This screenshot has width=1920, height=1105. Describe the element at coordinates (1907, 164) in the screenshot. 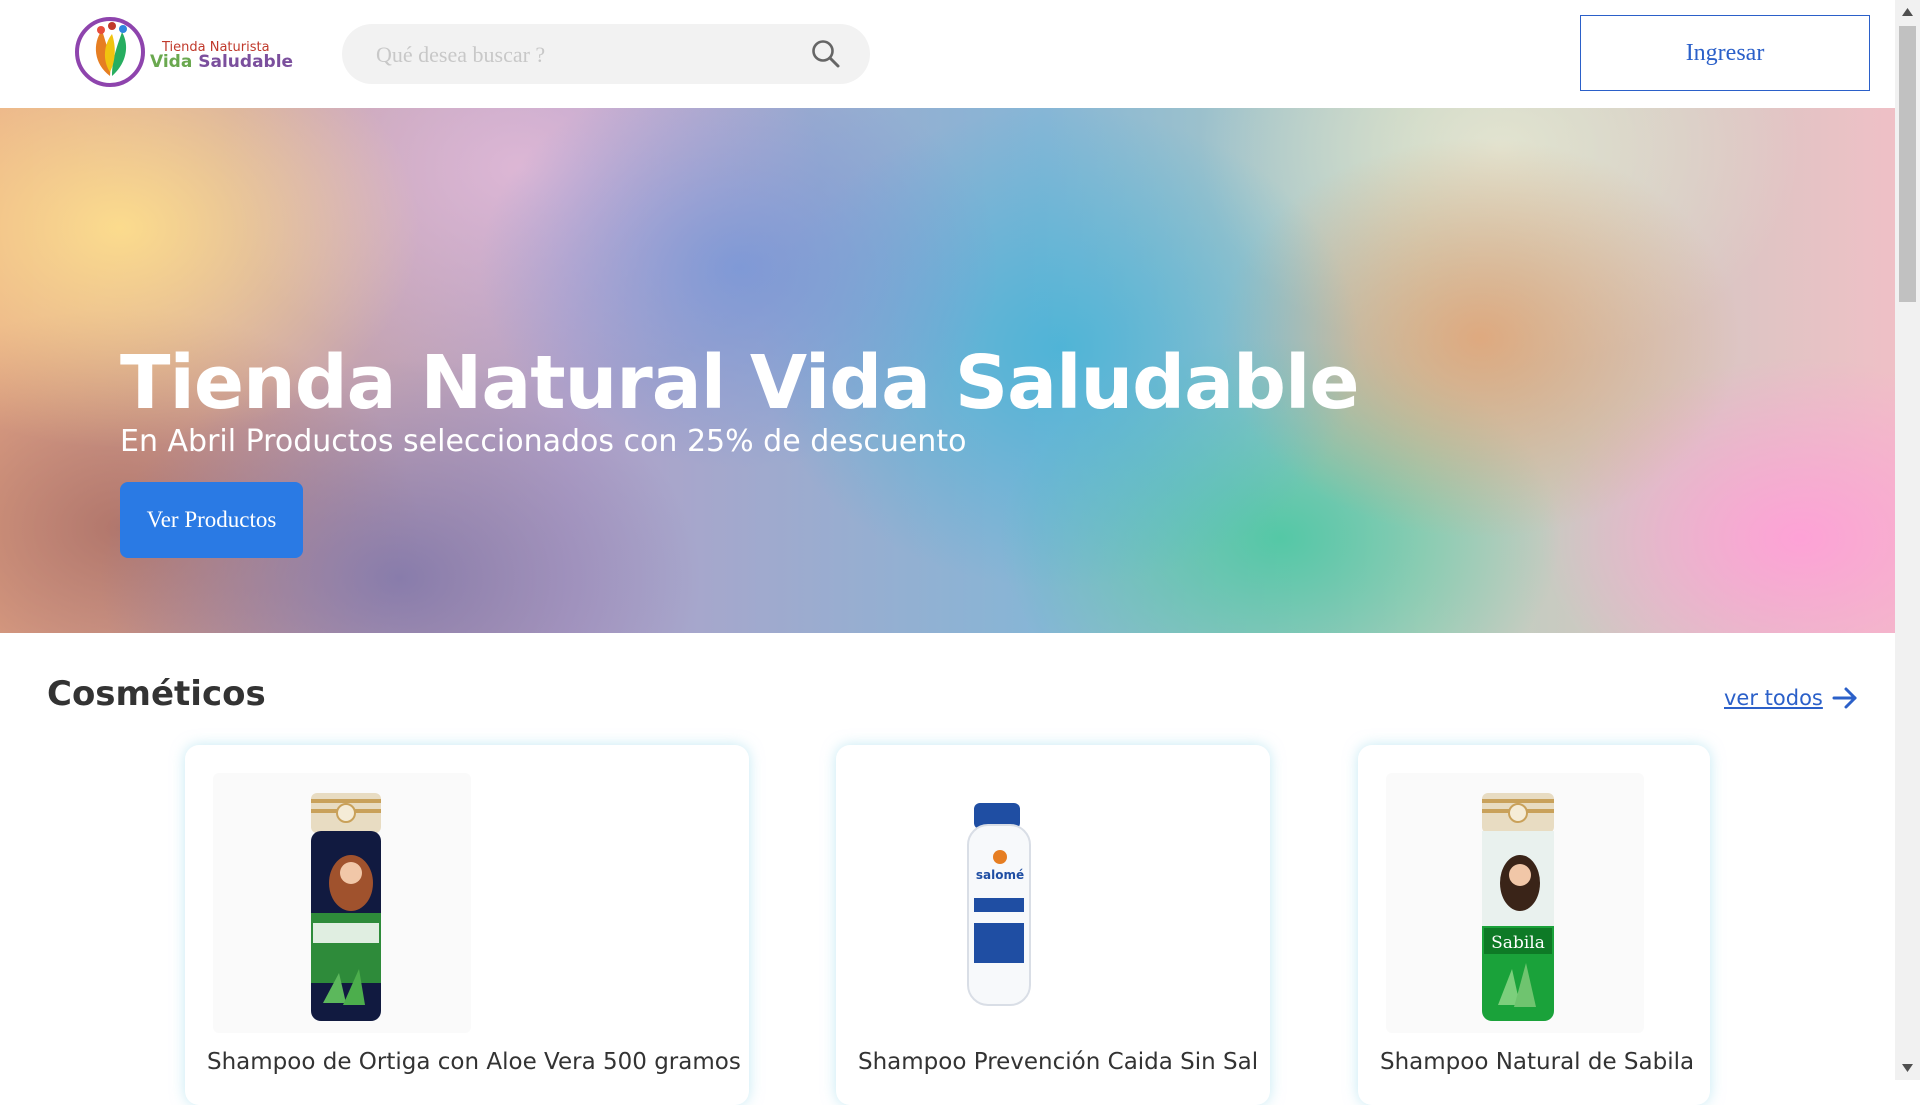

I see `scroll-thumb` at that location.